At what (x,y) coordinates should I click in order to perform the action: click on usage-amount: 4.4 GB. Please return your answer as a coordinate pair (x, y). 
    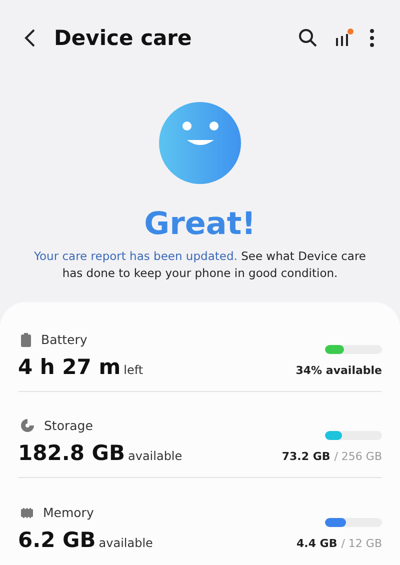
    Looking at the image, I should click on (317, 543).